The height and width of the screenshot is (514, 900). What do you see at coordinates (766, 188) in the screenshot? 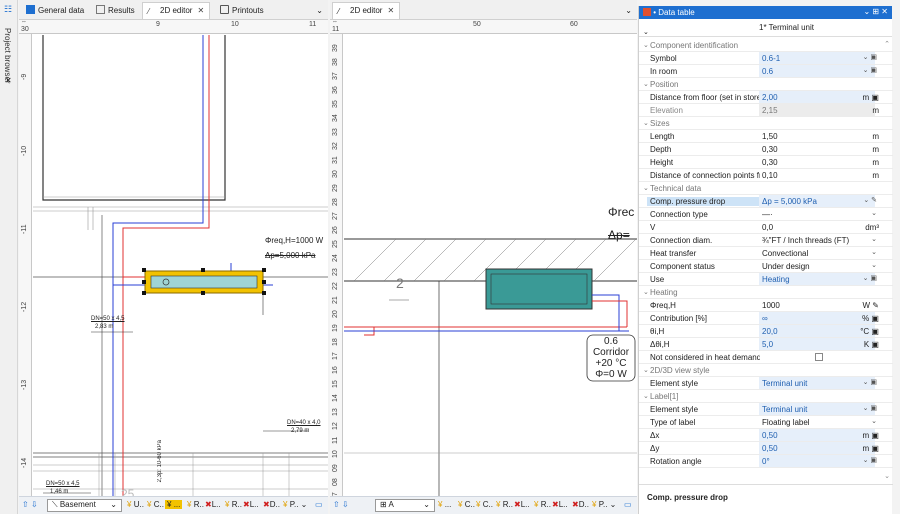
I see `property-group-header: ⌄ Technical data` at bounding box center [766, 188].